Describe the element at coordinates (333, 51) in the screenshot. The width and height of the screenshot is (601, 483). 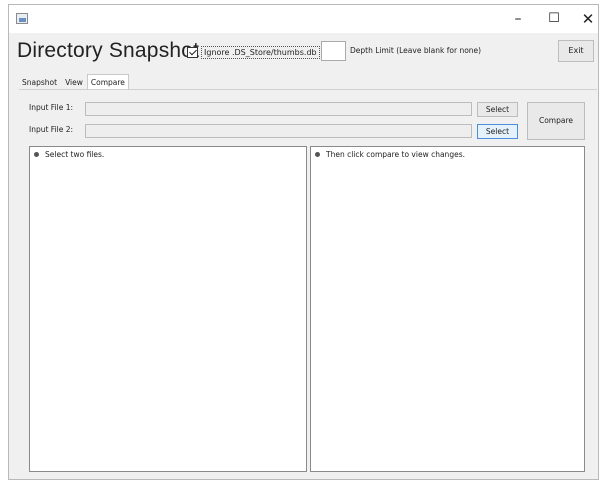
I see `depth-limit-input` at that location.